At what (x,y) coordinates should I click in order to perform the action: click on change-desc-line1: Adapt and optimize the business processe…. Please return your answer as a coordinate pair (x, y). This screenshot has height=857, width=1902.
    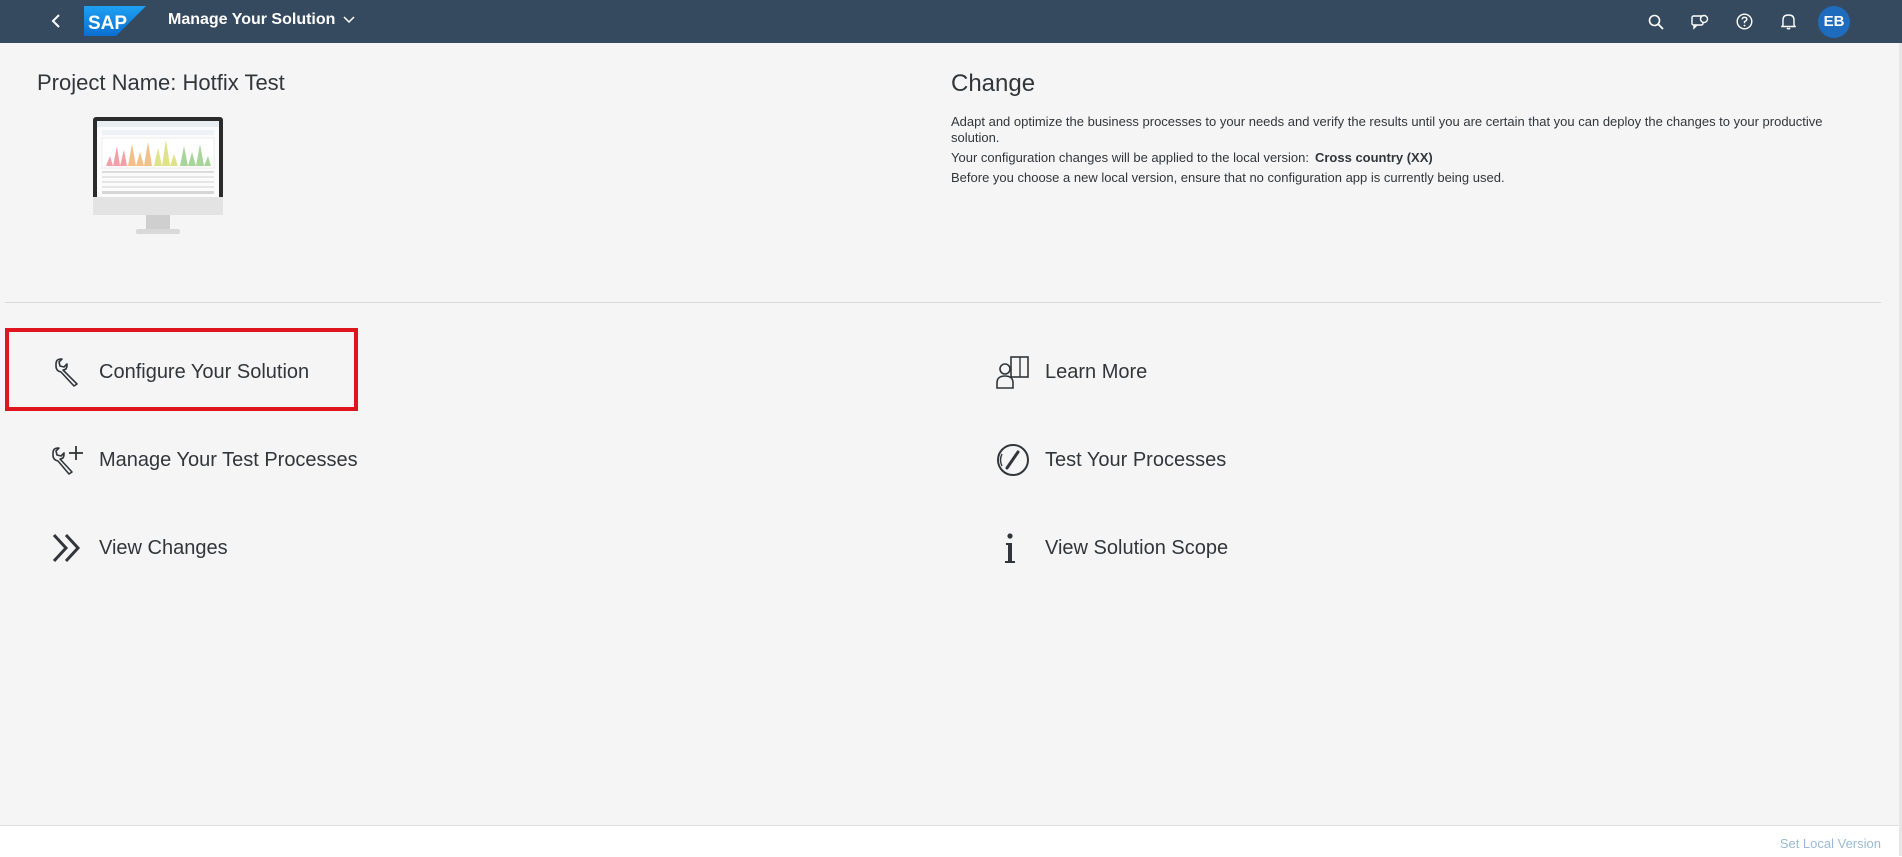
    Looking at the image, I should click on (1387, 129).